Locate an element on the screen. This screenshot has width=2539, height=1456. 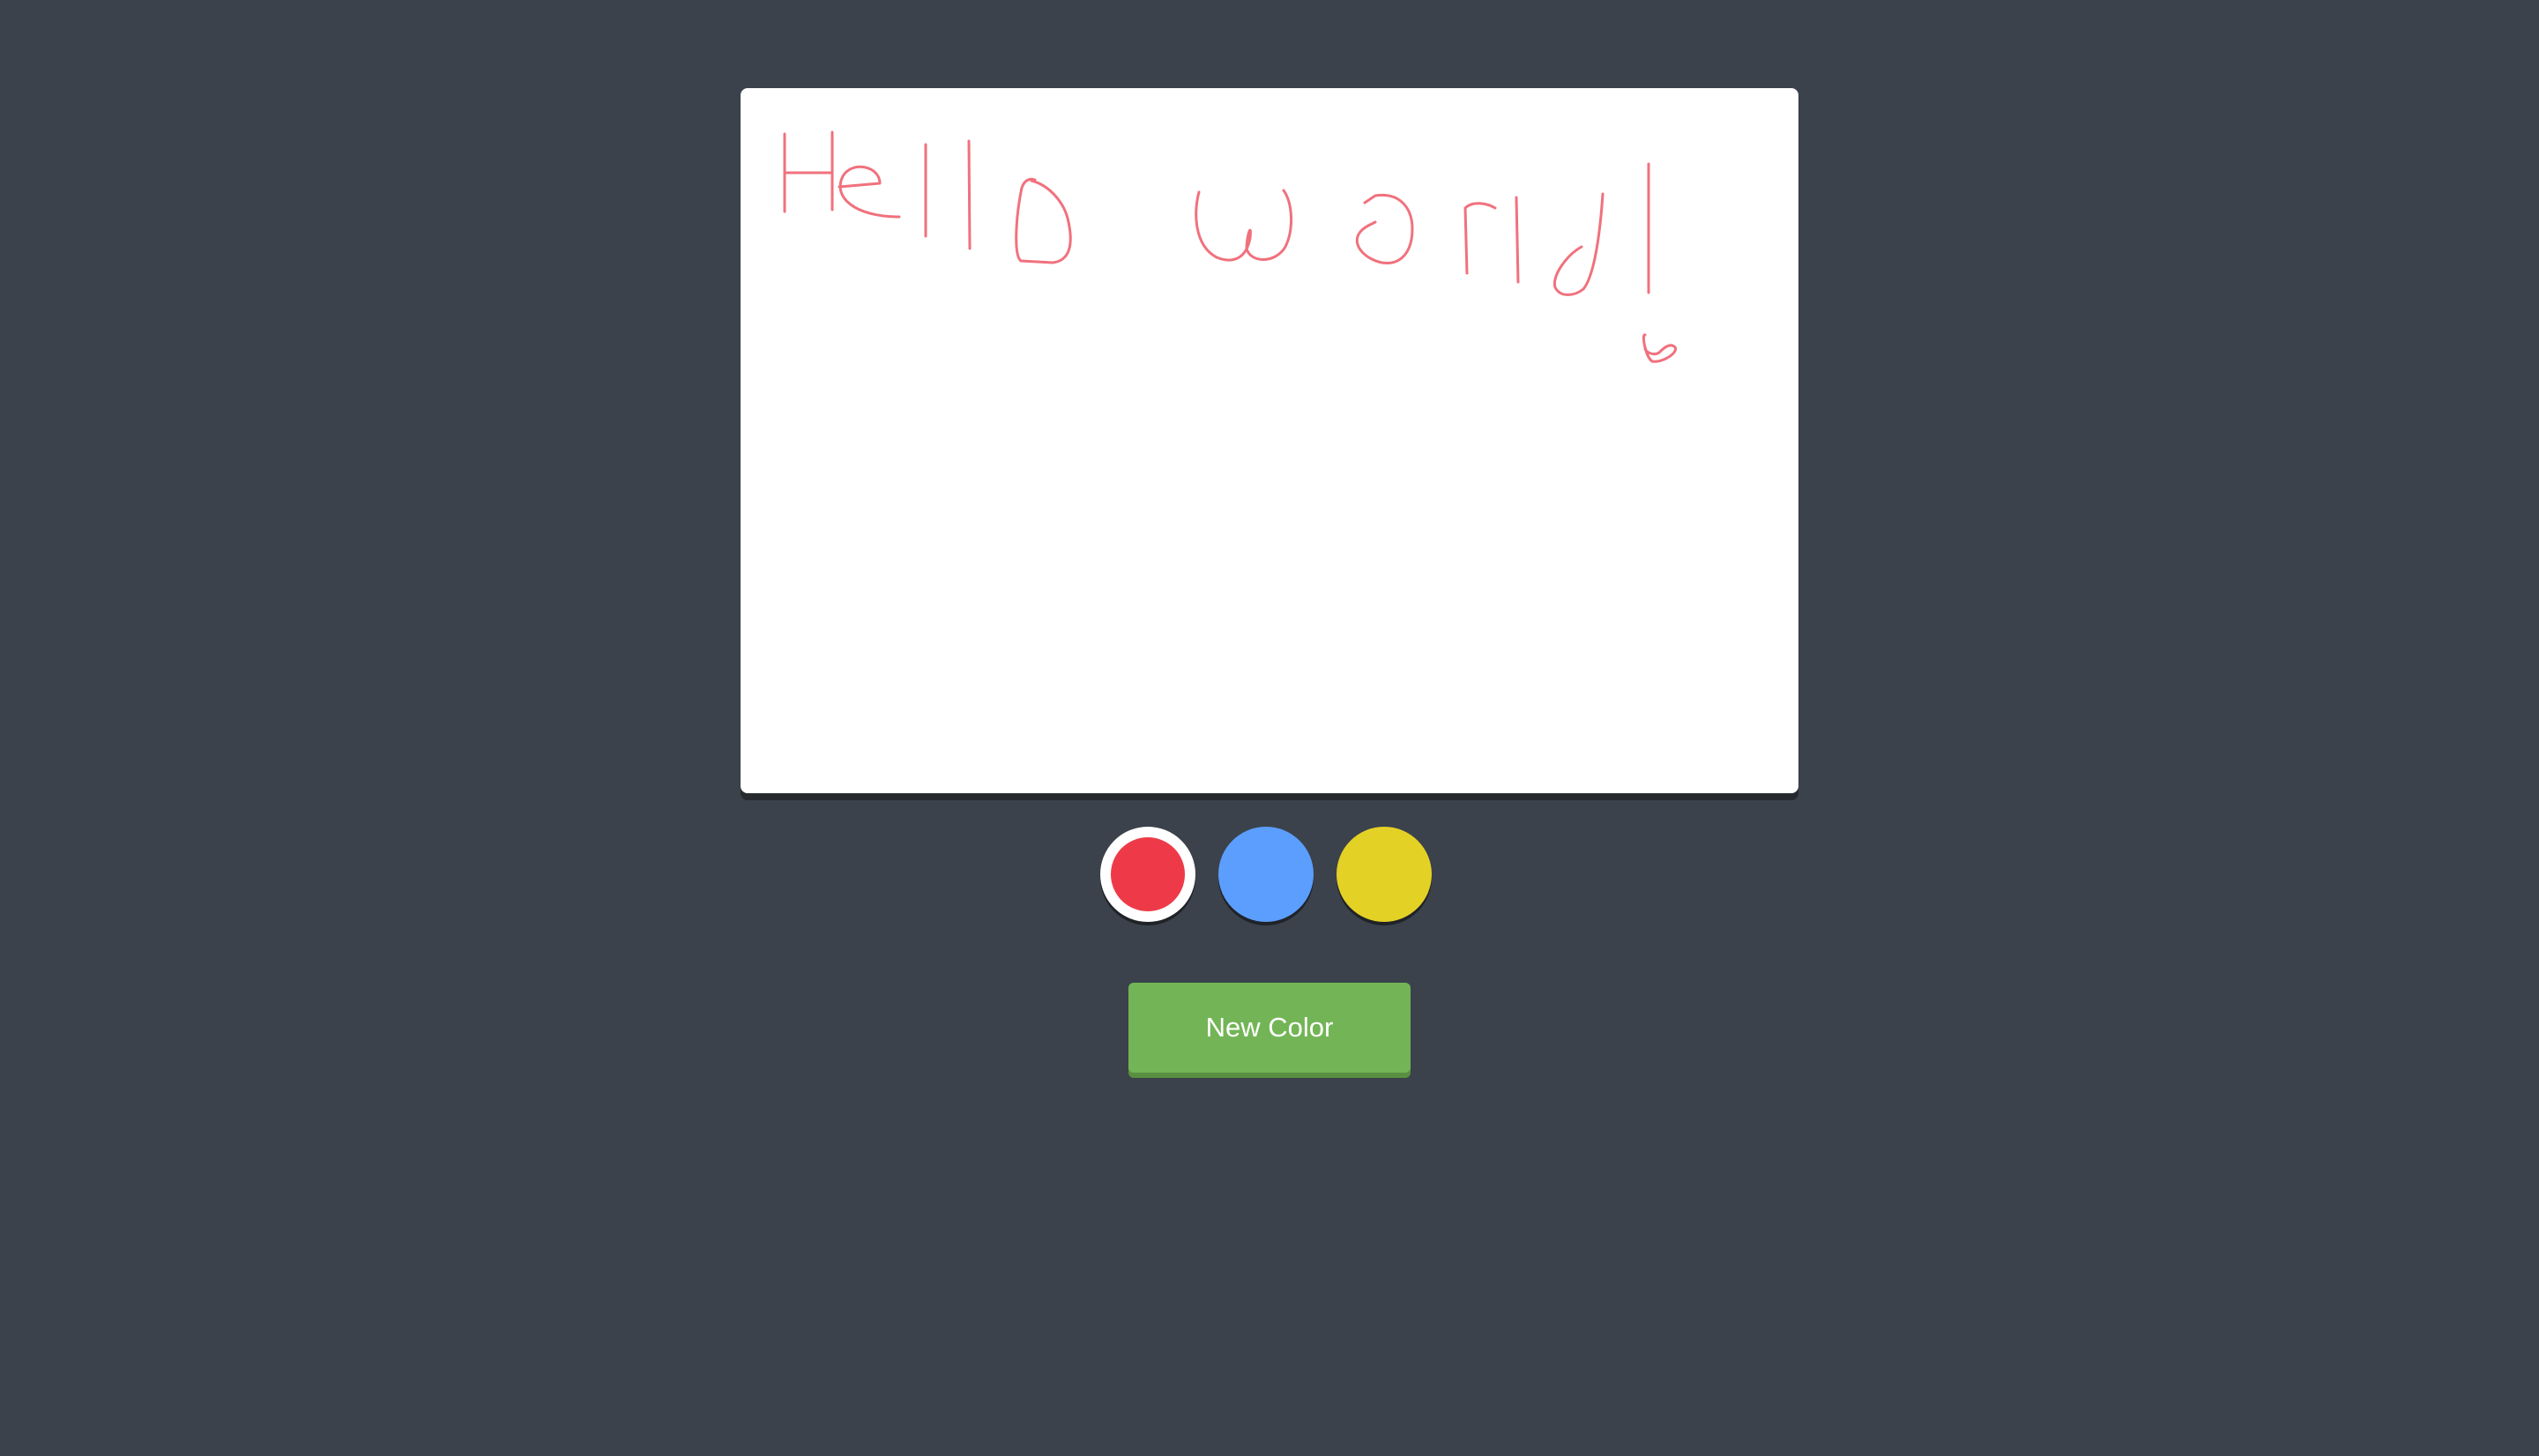
color-swatch-red is located at coordinates (1147, 874).